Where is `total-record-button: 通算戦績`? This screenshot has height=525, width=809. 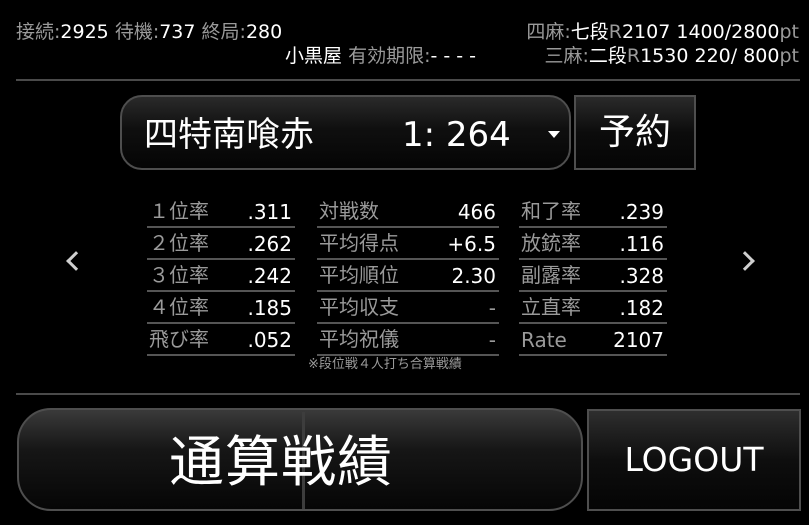 total-record-button: 通算戦績 is located at coordinates (300, 459).